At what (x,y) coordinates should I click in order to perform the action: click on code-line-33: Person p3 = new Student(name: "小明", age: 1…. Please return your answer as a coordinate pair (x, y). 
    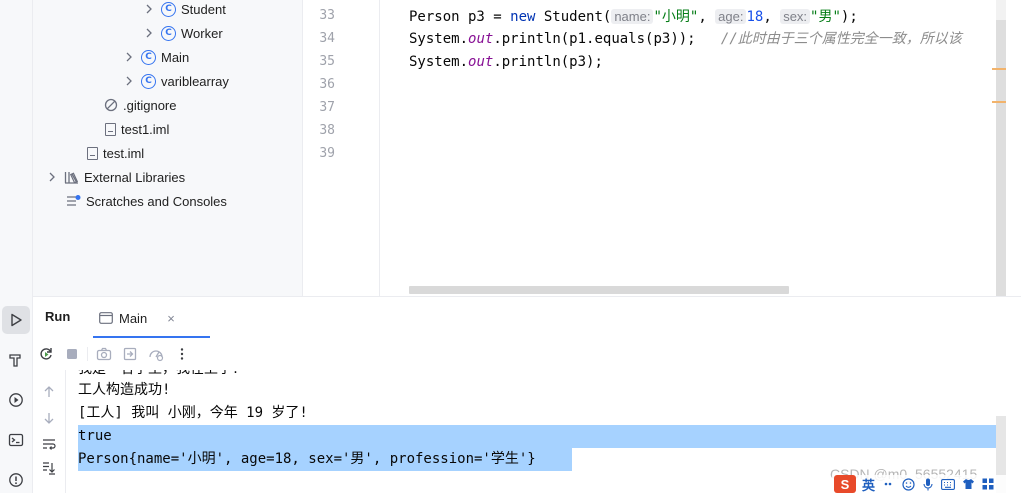
    Looking at the image, I should click on (633, 16).